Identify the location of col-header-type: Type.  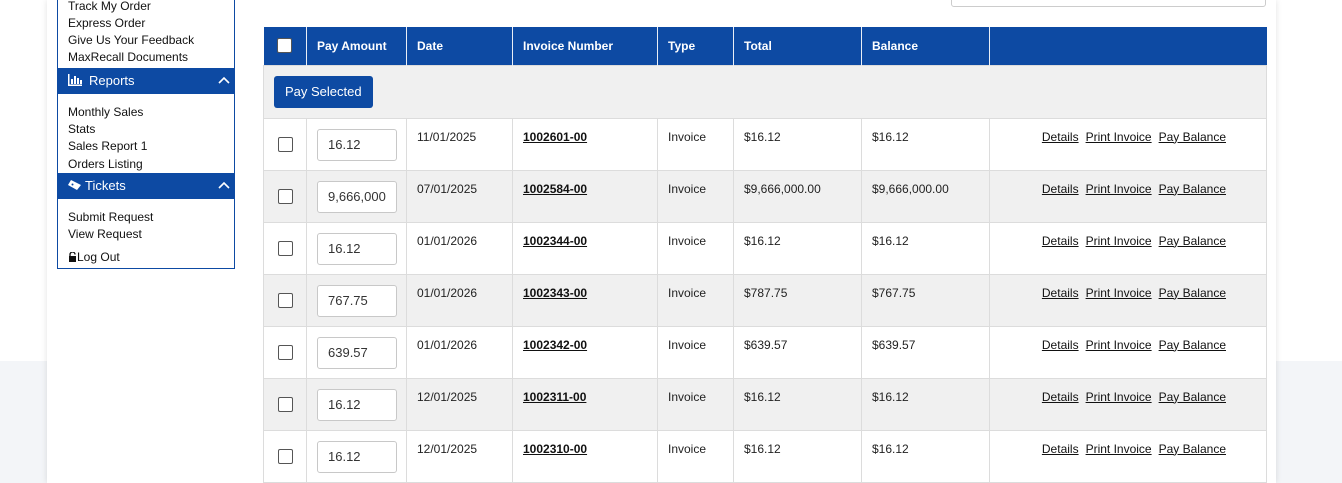
(695, 46).